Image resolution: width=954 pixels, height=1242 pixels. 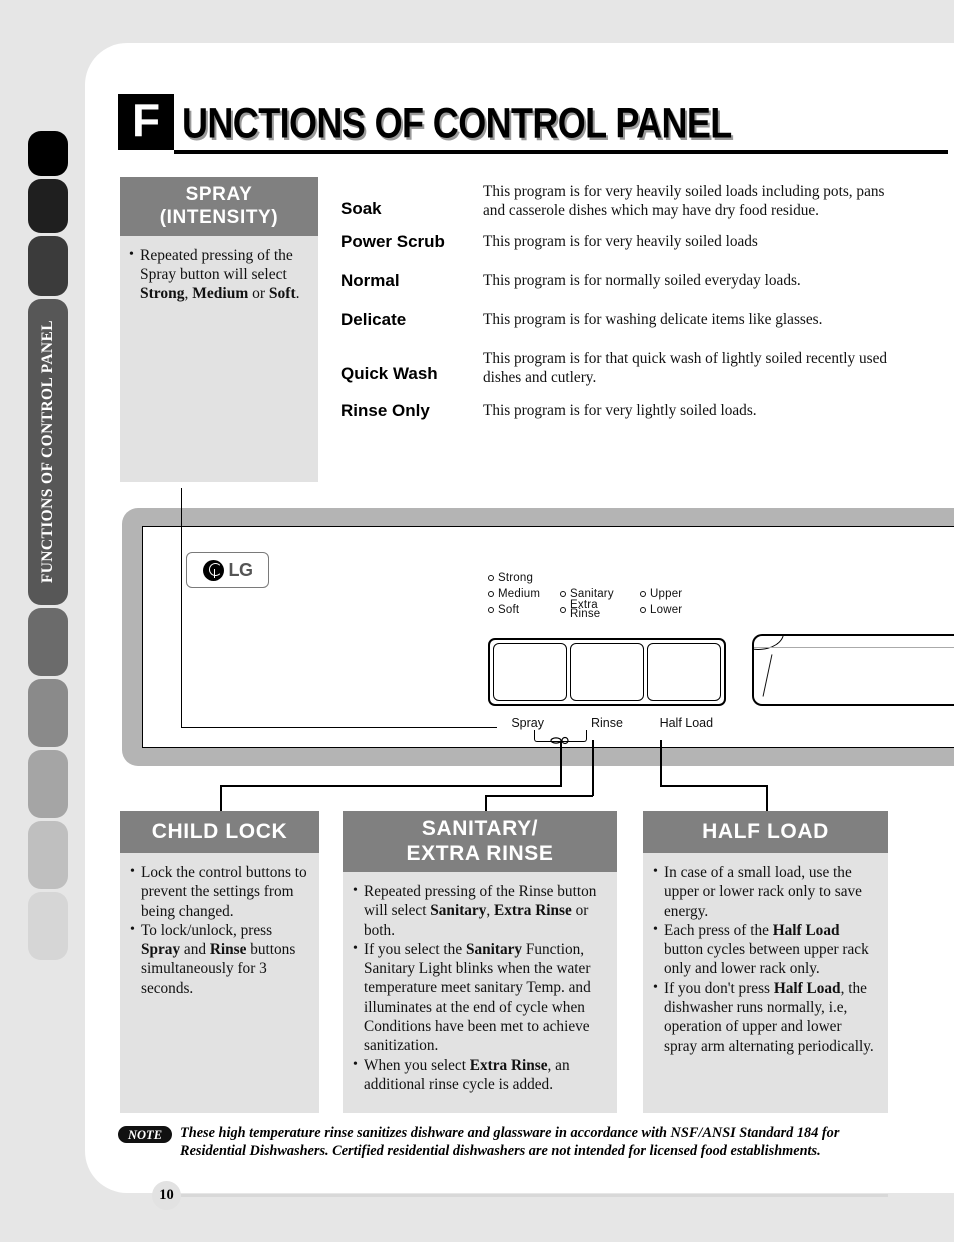 What do you see at coordinates (661, 763) in the screenshot?
I see `connector-halfload-v1` at bounding box center [661, 763].